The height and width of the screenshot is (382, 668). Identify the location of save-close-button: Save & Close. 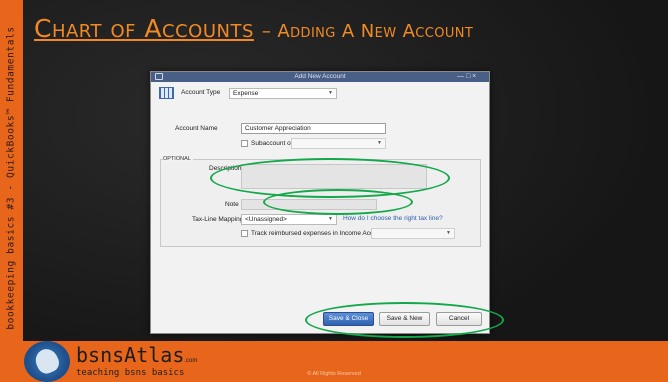
(348, 319).